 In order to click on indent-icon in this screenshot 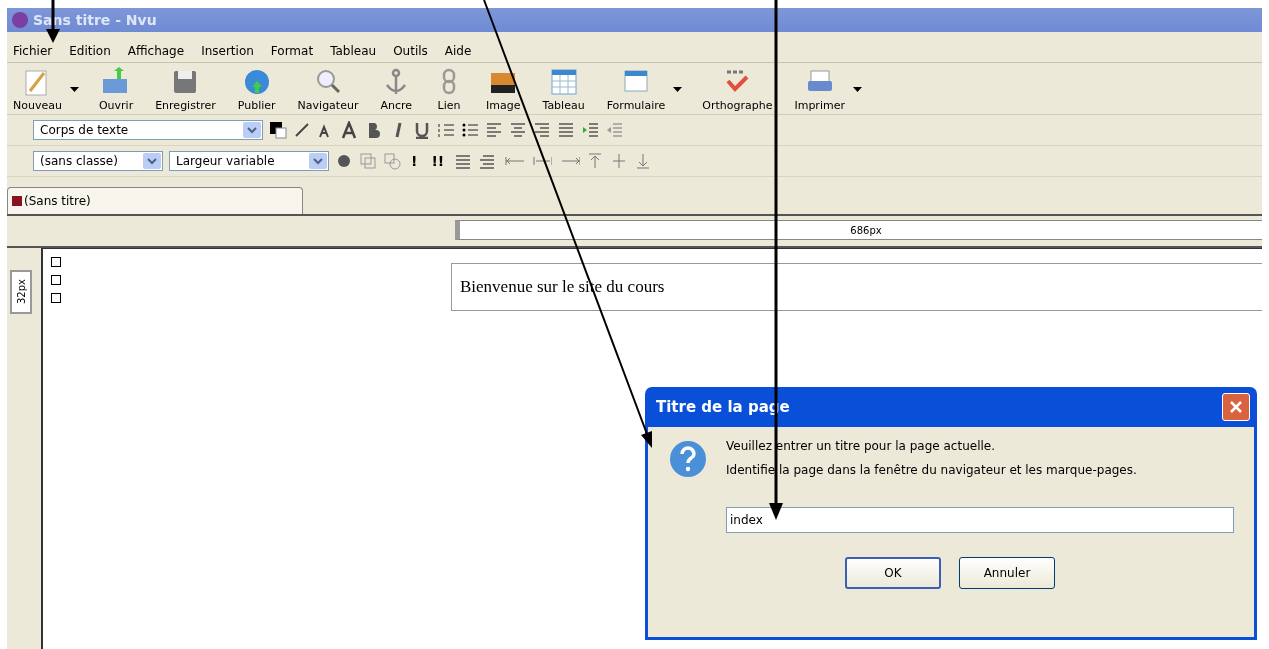, I will do `click(590, 130)`.